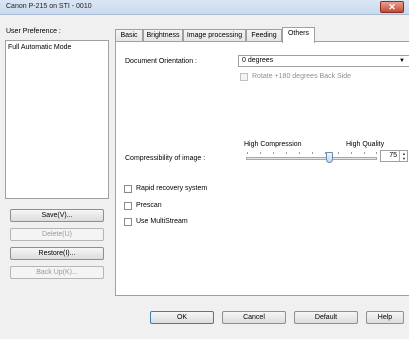 The width and height of the screenshot is (409, 339). Describe the element at coordinates (33, 31) in the screenshot. I see `user-preference-label: User Preference :` at that location.